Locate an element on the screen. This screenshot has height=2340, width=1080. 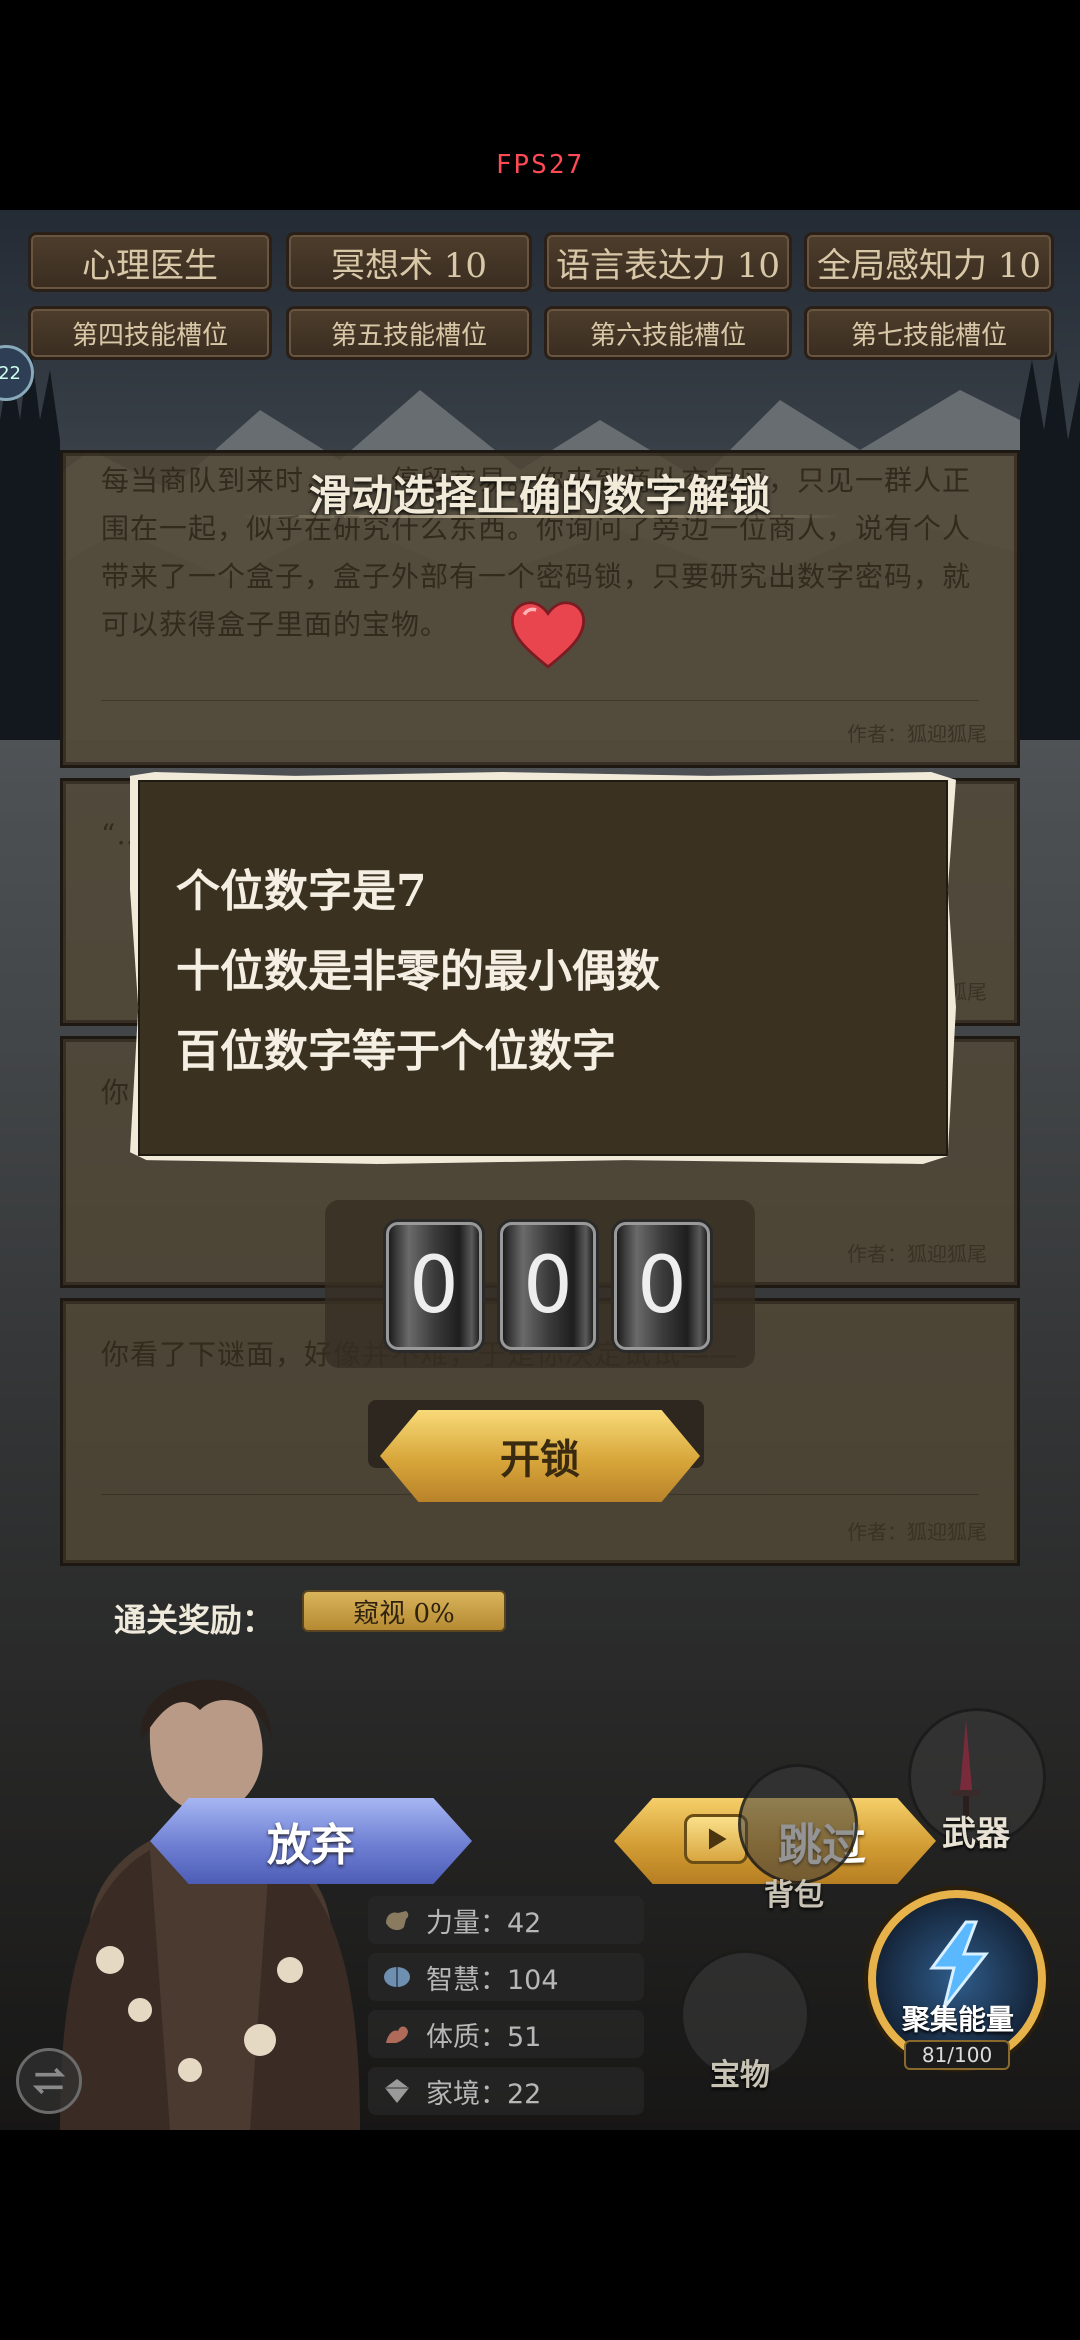
stat-strength: 力量：42 is located at coordinates (506, 1920).